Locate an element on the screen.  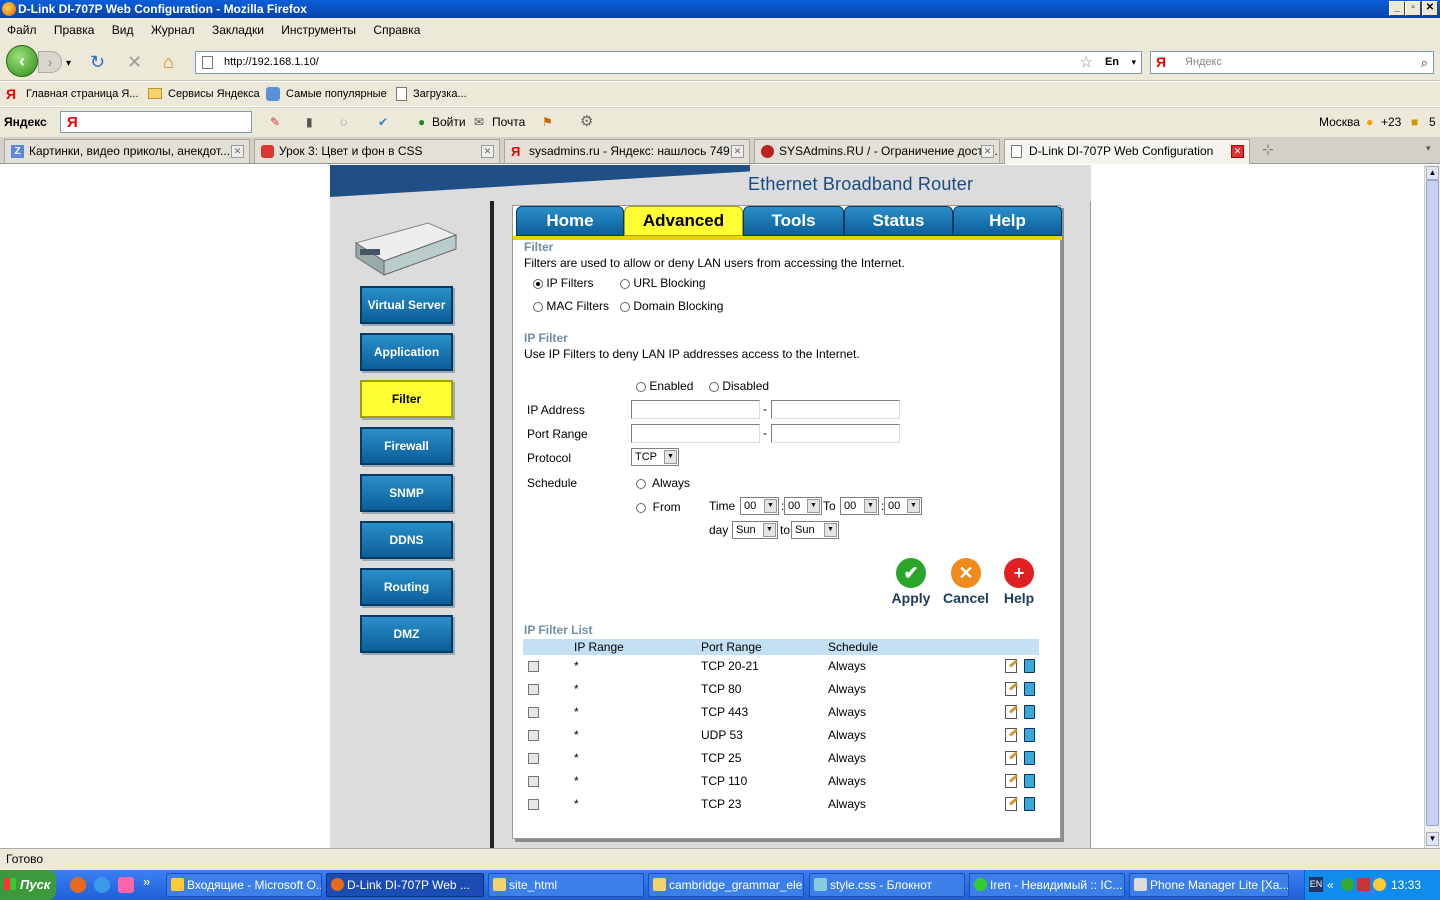
nav-routing: Routing is located at coordinates (406, 587).